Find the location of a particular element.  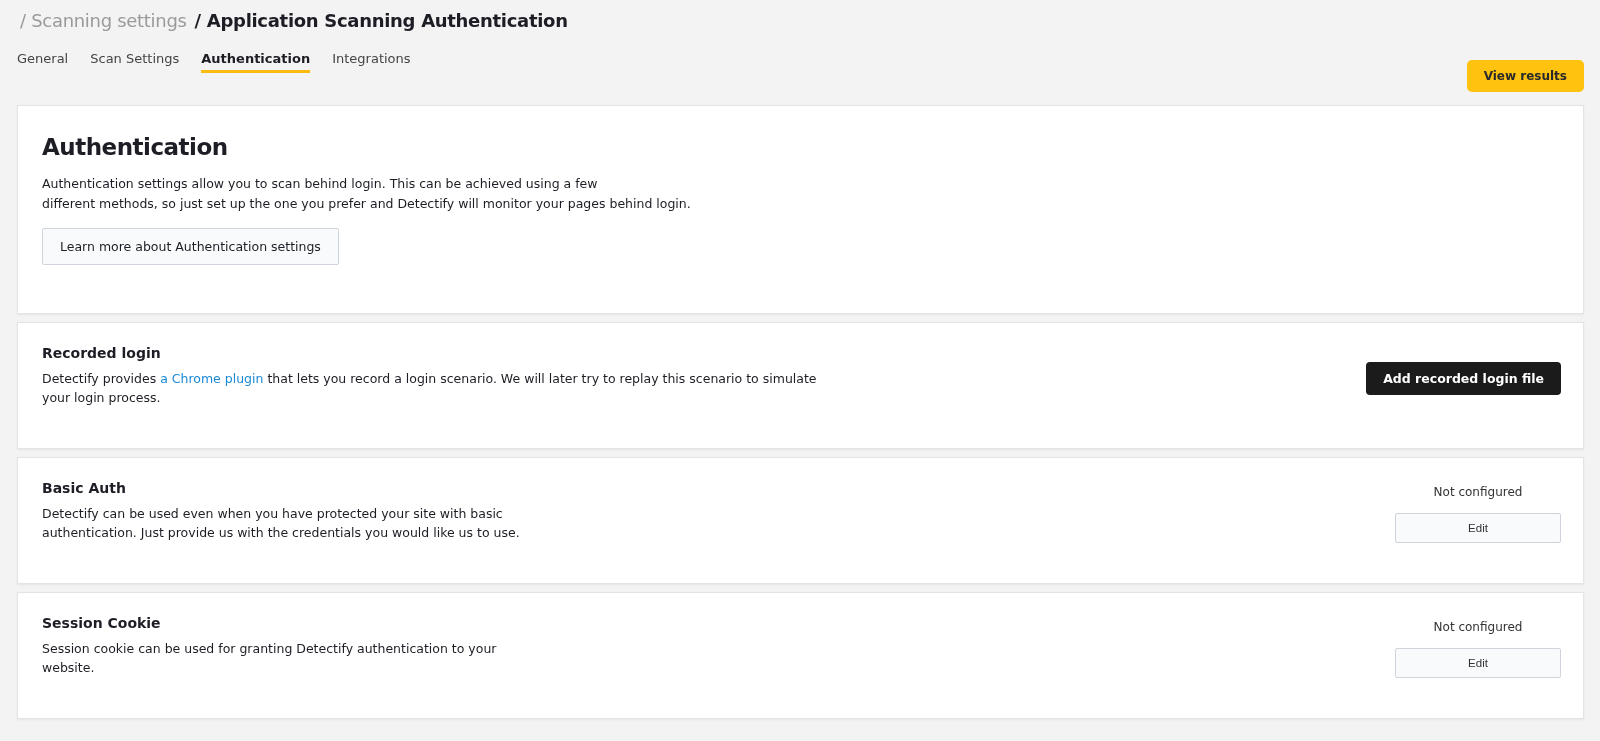

page-title: / Application Scanning Authentication is located at coordinates (381, 20).